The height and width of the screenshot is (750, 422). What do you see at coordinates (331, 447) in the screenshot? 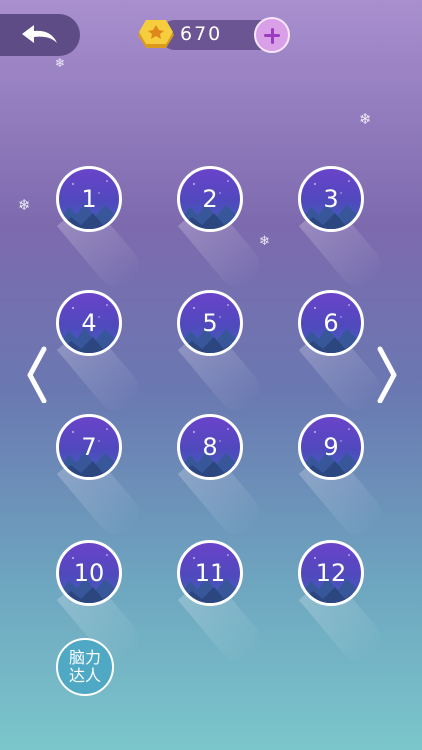
I see `level-number: 9` at bounding box center [331, 447].